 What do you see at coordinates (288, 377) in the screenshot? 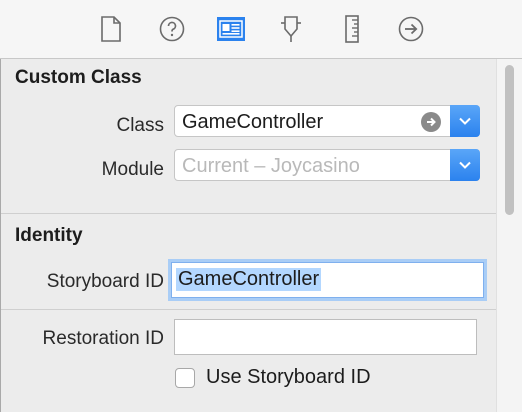
I see `use-storyboard-id-label: Use Storyboard ID` at bounding box center [288, 377].